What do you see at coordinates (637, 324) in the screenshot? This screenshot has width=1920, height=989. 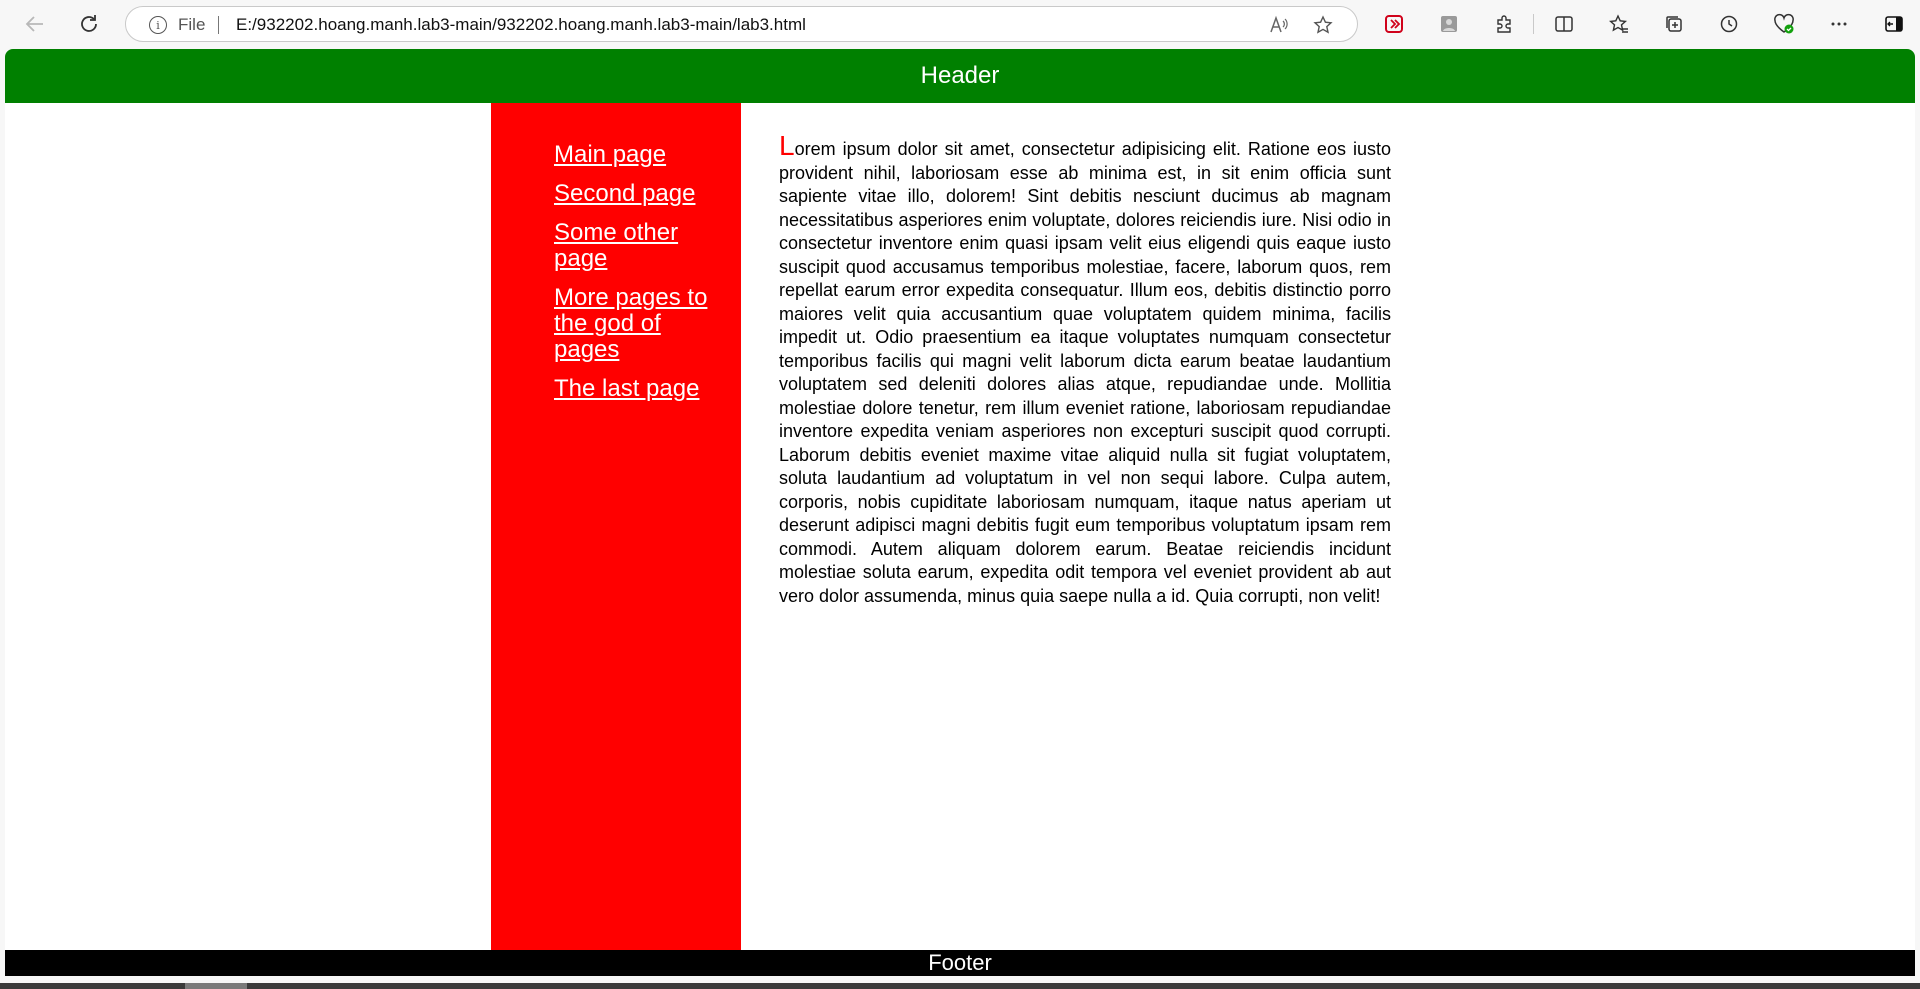 I see `nav-link-more-pages: More pages to the god of pages` at bounding box center [637, 324].